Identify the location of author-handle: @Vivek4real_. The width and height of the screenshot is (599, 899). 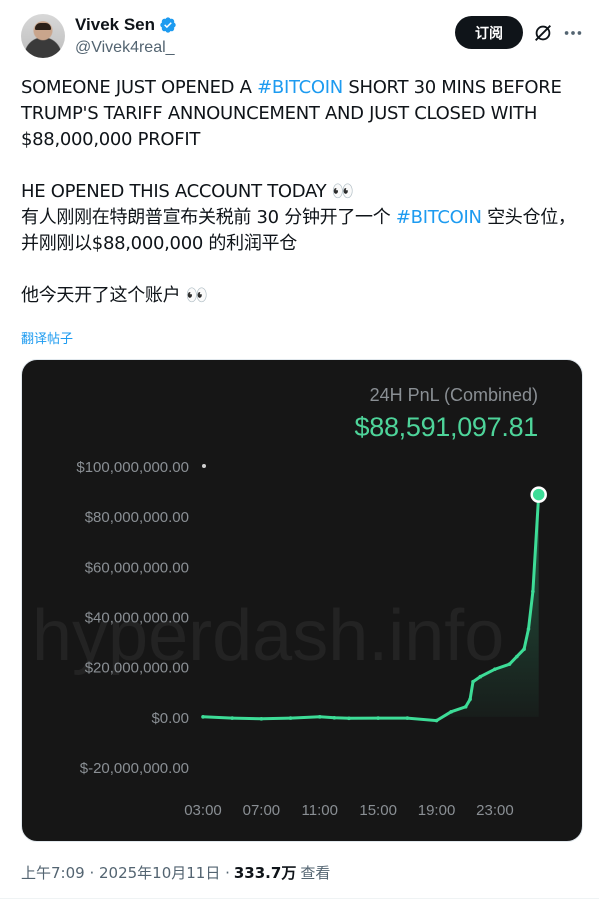
(125, 48).